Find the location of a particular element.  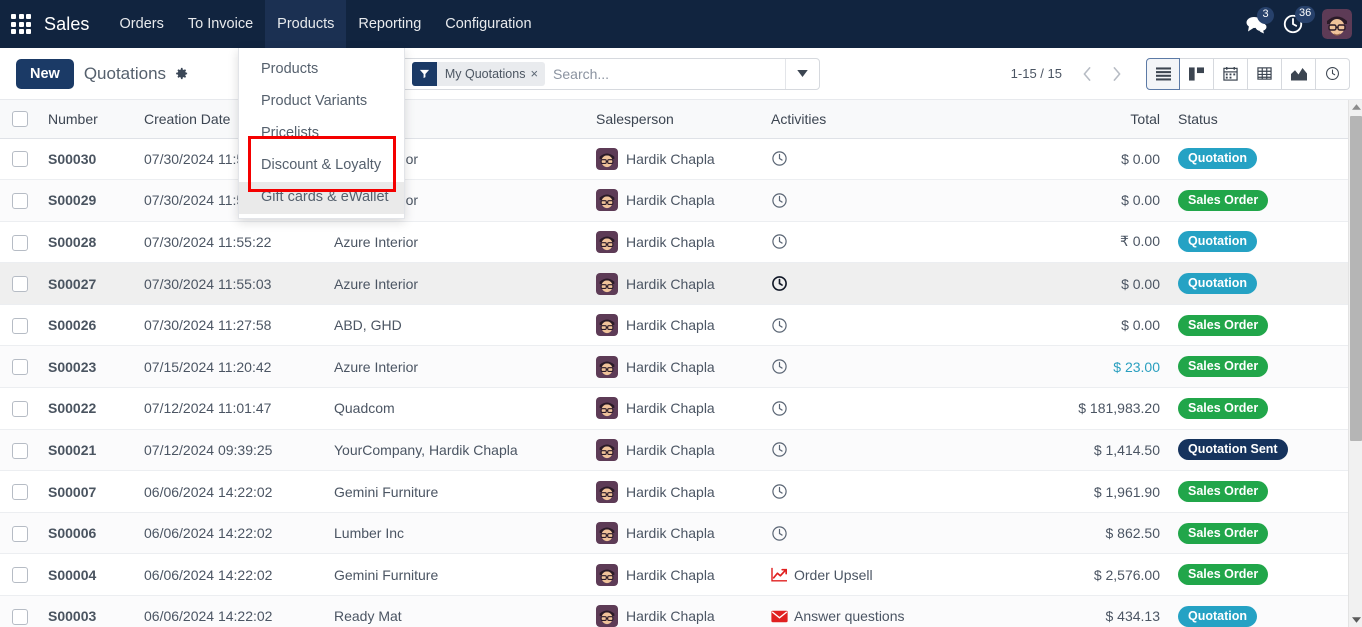

cell-number: S00023 is located at coordinates (88, 367).